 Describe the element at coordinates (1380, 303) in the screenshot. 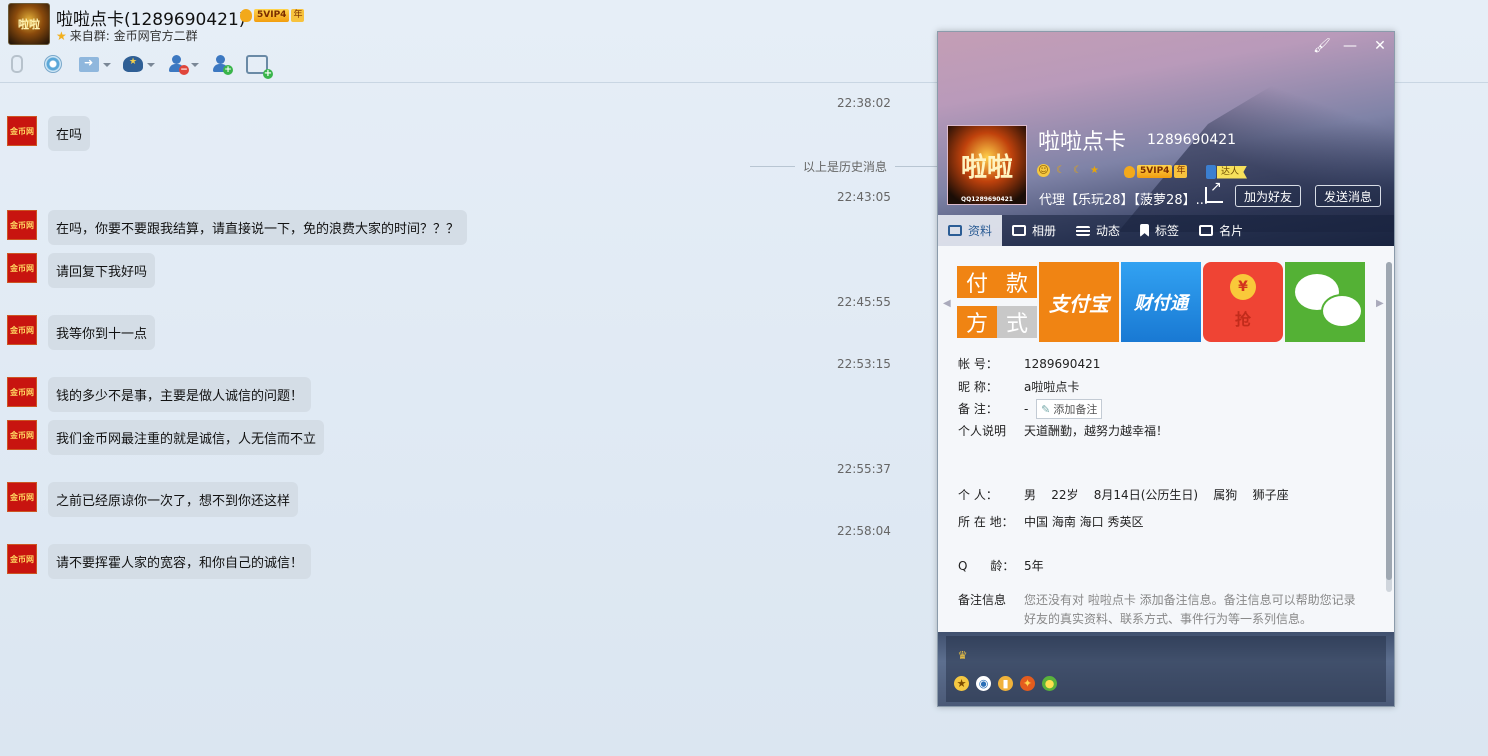

I see `chevron-right-icon: ▶` at that location.